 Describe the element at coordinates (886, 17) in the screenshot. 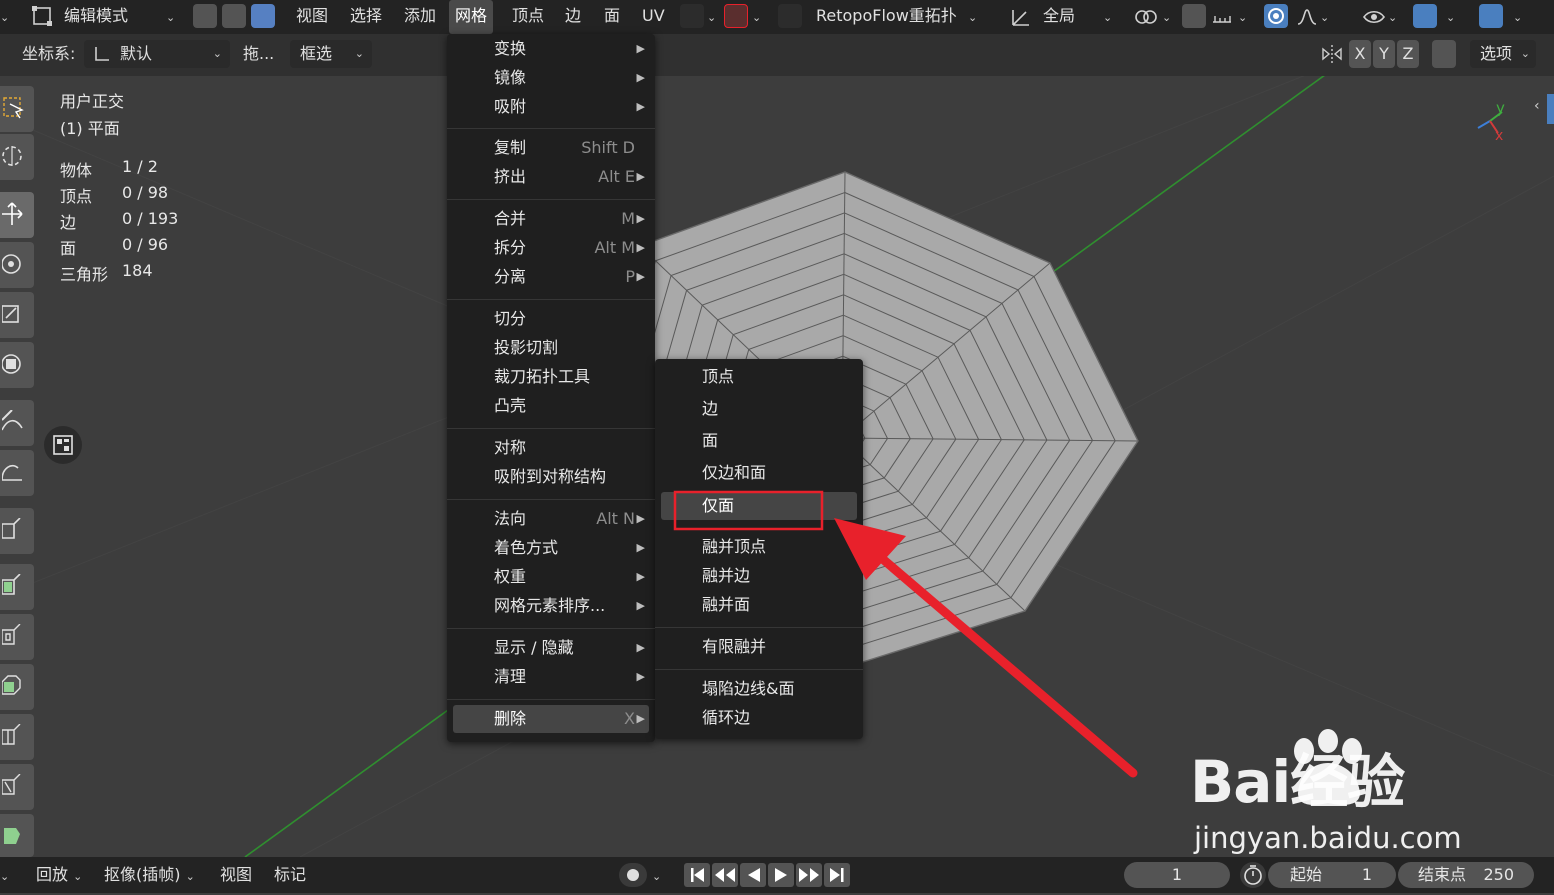

I see `retopoflow-menu: RetopoFlow重拓扑` at that location.